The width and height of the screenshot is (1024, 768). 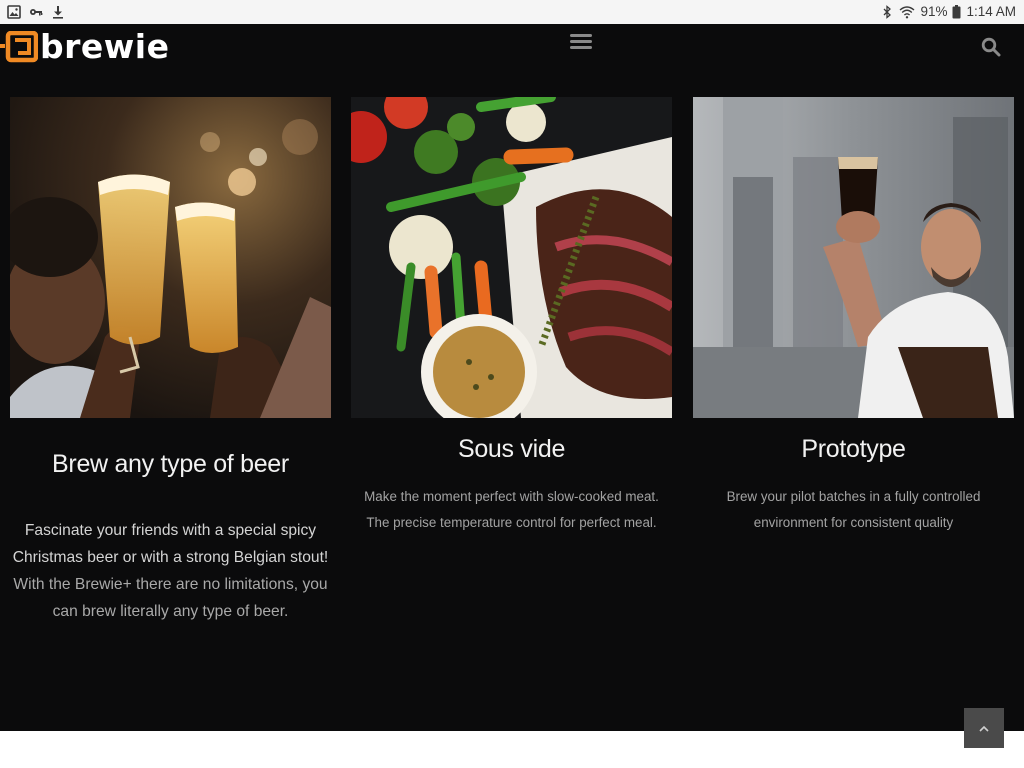 I want to click on clock: 1:14 AM, so click(x=991, y=11).